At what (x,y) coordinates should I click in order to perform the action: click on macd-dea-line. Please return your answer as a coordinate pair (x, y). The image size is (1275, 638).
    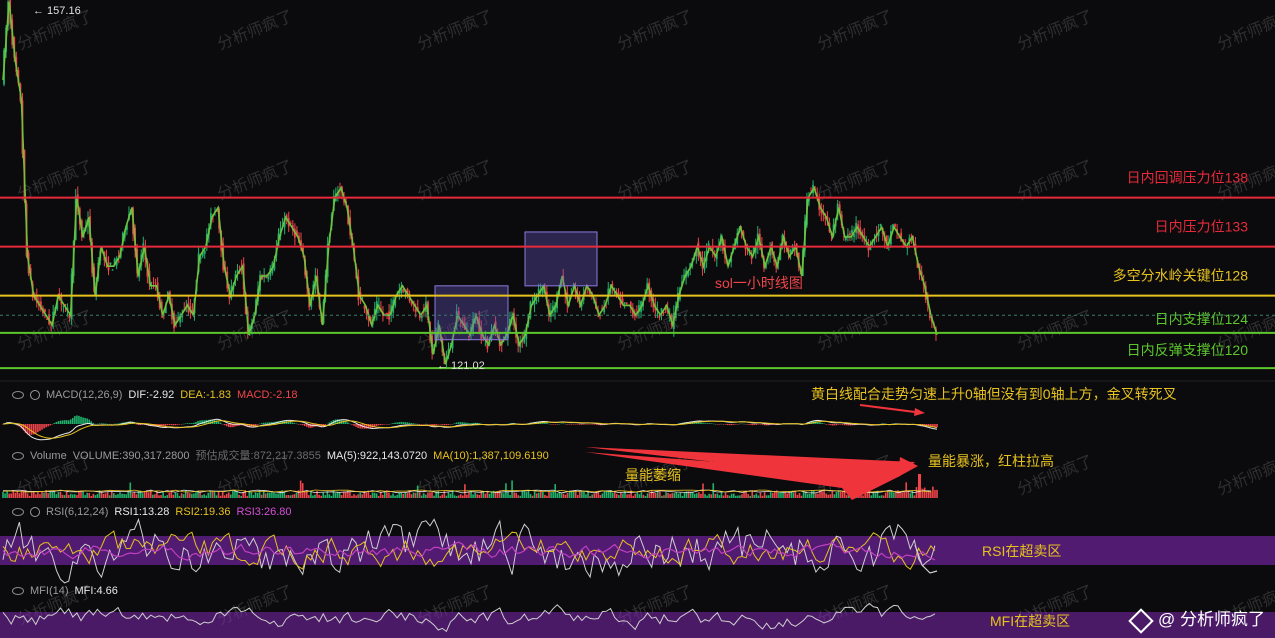
    Looking at the image, I should click on (470, 429).